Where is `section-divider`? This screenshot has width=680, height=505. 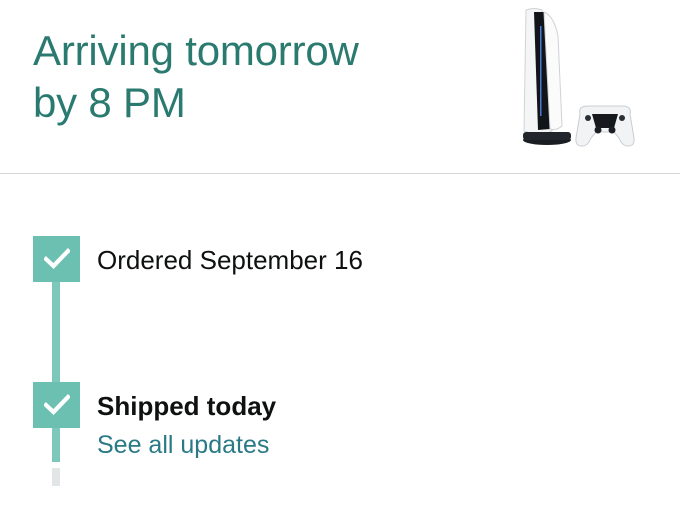
section-divider is located at coordinates (340, 173).